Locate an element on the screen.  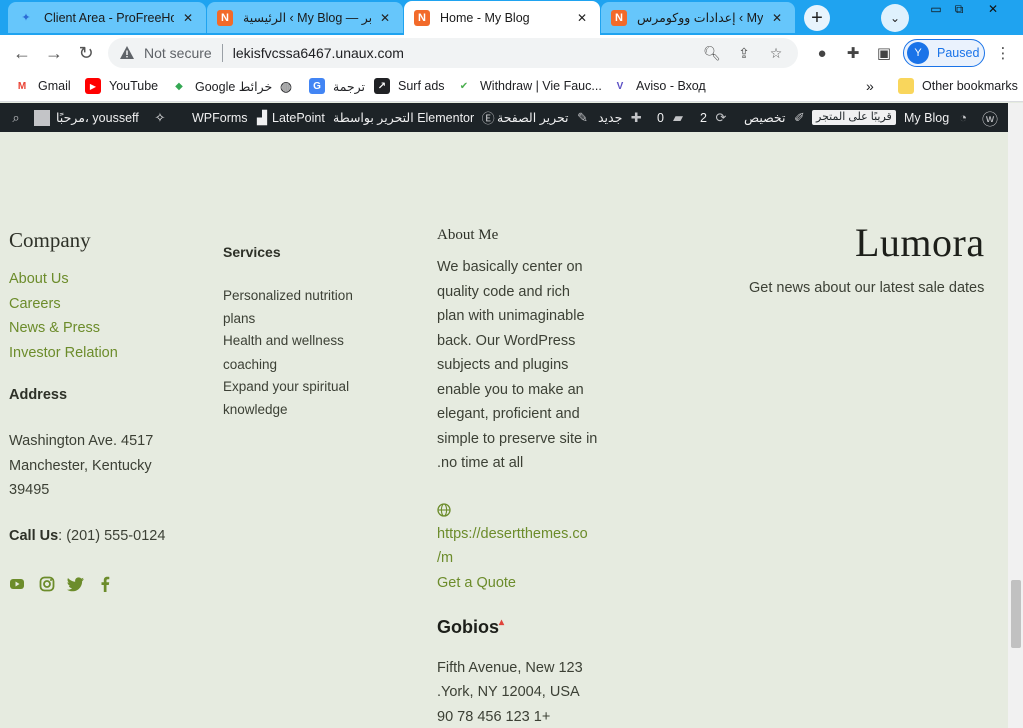
admin-latepoint: ▟ LatePoint is located at coordinates (289, 117).